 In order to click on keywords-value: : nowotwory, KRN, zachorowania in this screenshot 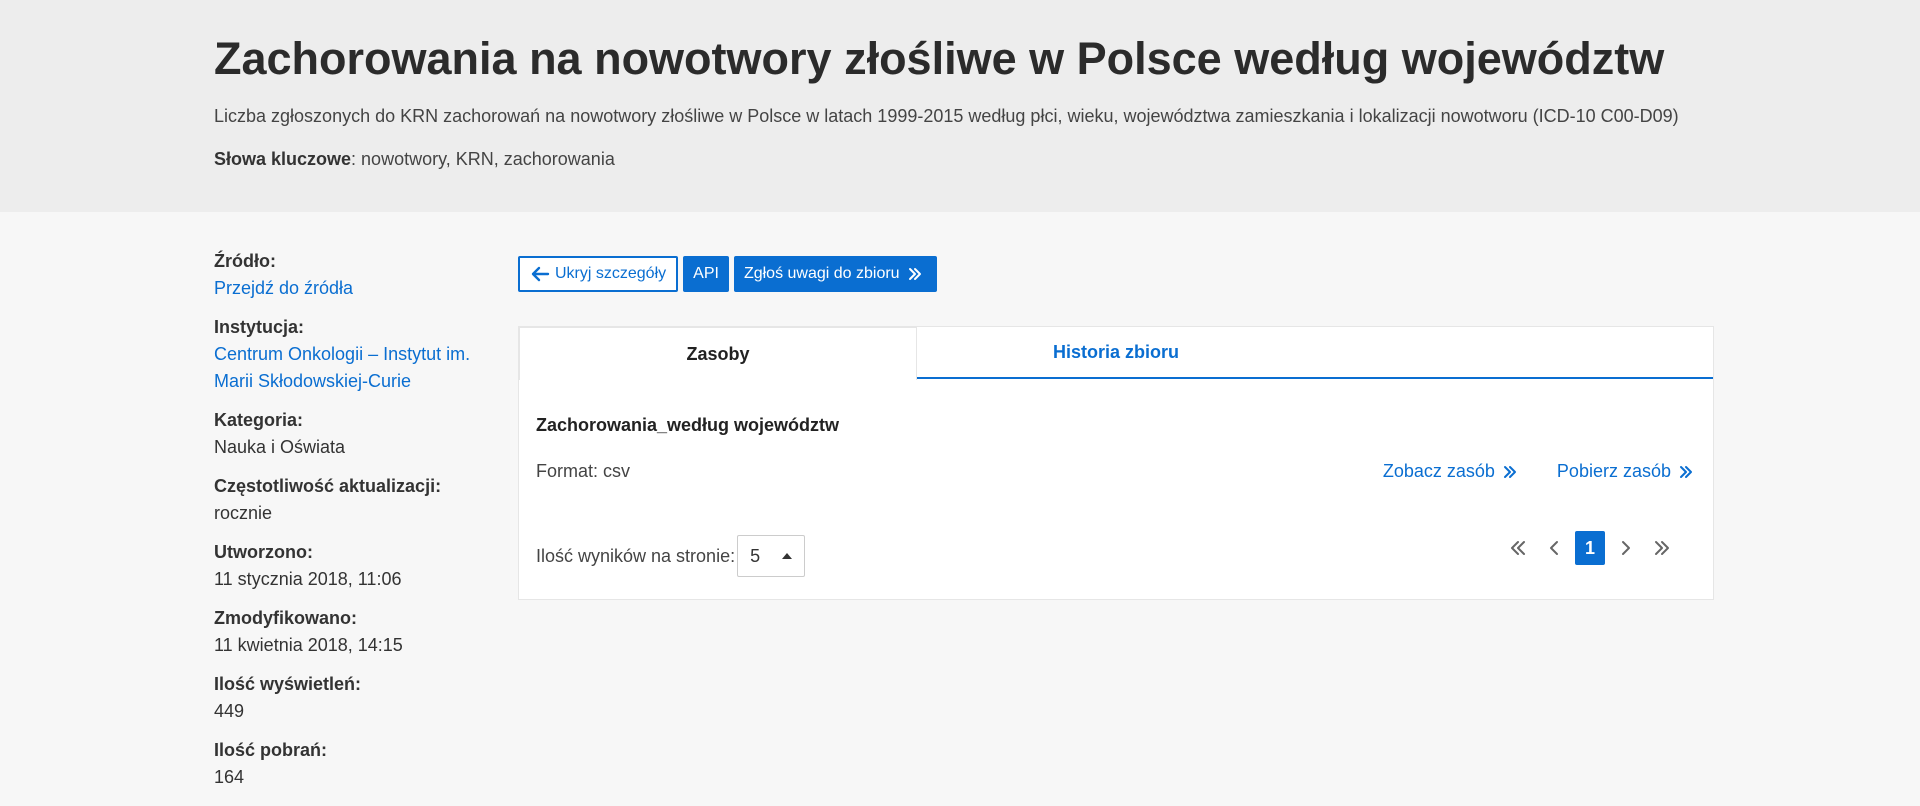, I will do `click(483, 159)`.